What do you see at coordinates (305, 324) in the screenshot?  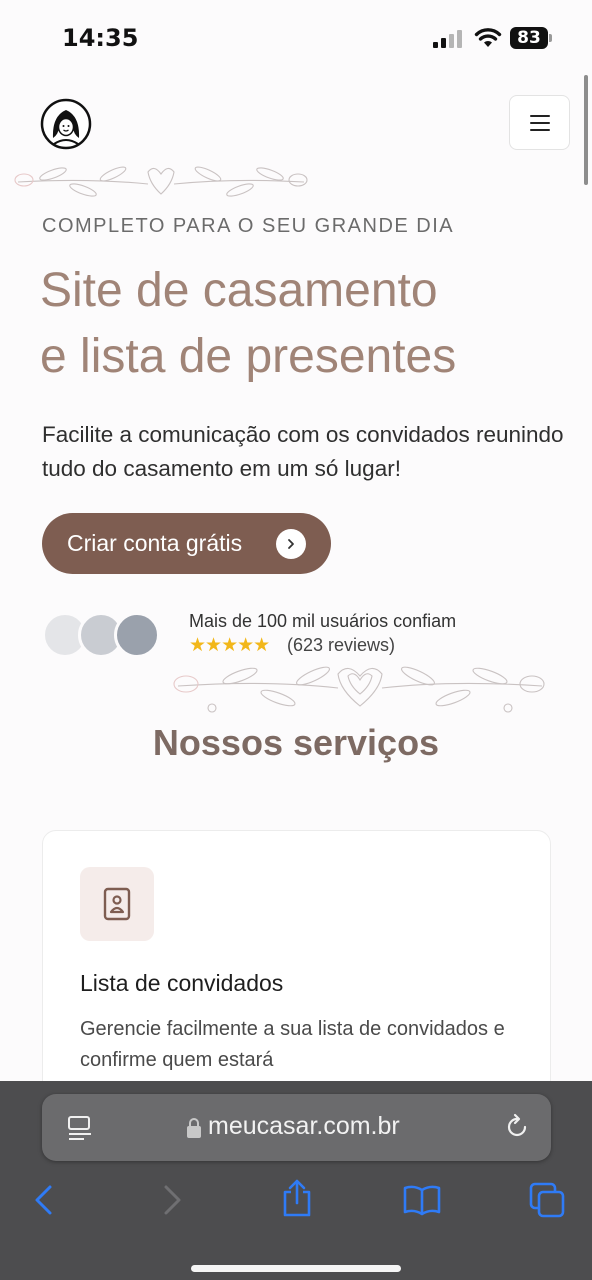 I see `hero-title: Site de casamento e lista de presentes` at bounding box center [305, 324].